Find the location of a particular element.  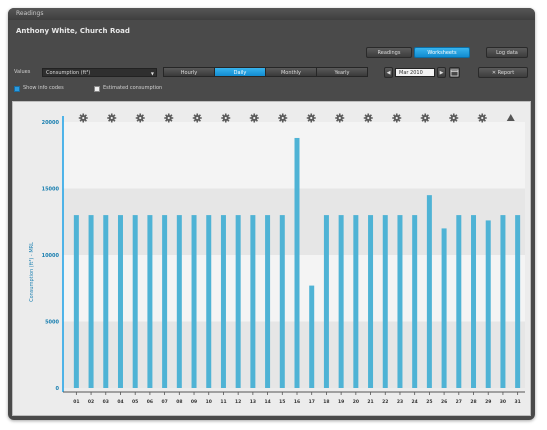

values-select: Consumption (ft³) ▼ is located at coordinates (99, 72).